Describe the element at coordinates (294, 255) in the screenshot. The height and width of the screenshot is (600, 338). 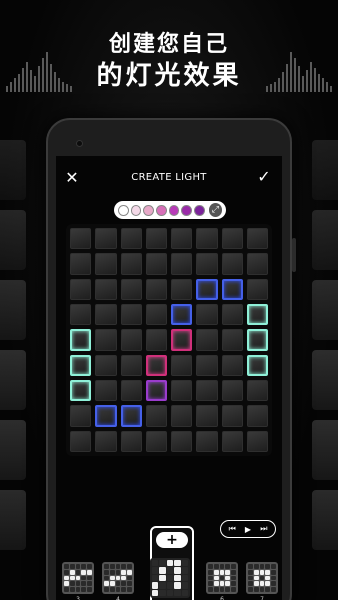
I see `phone-side-button` at that location.